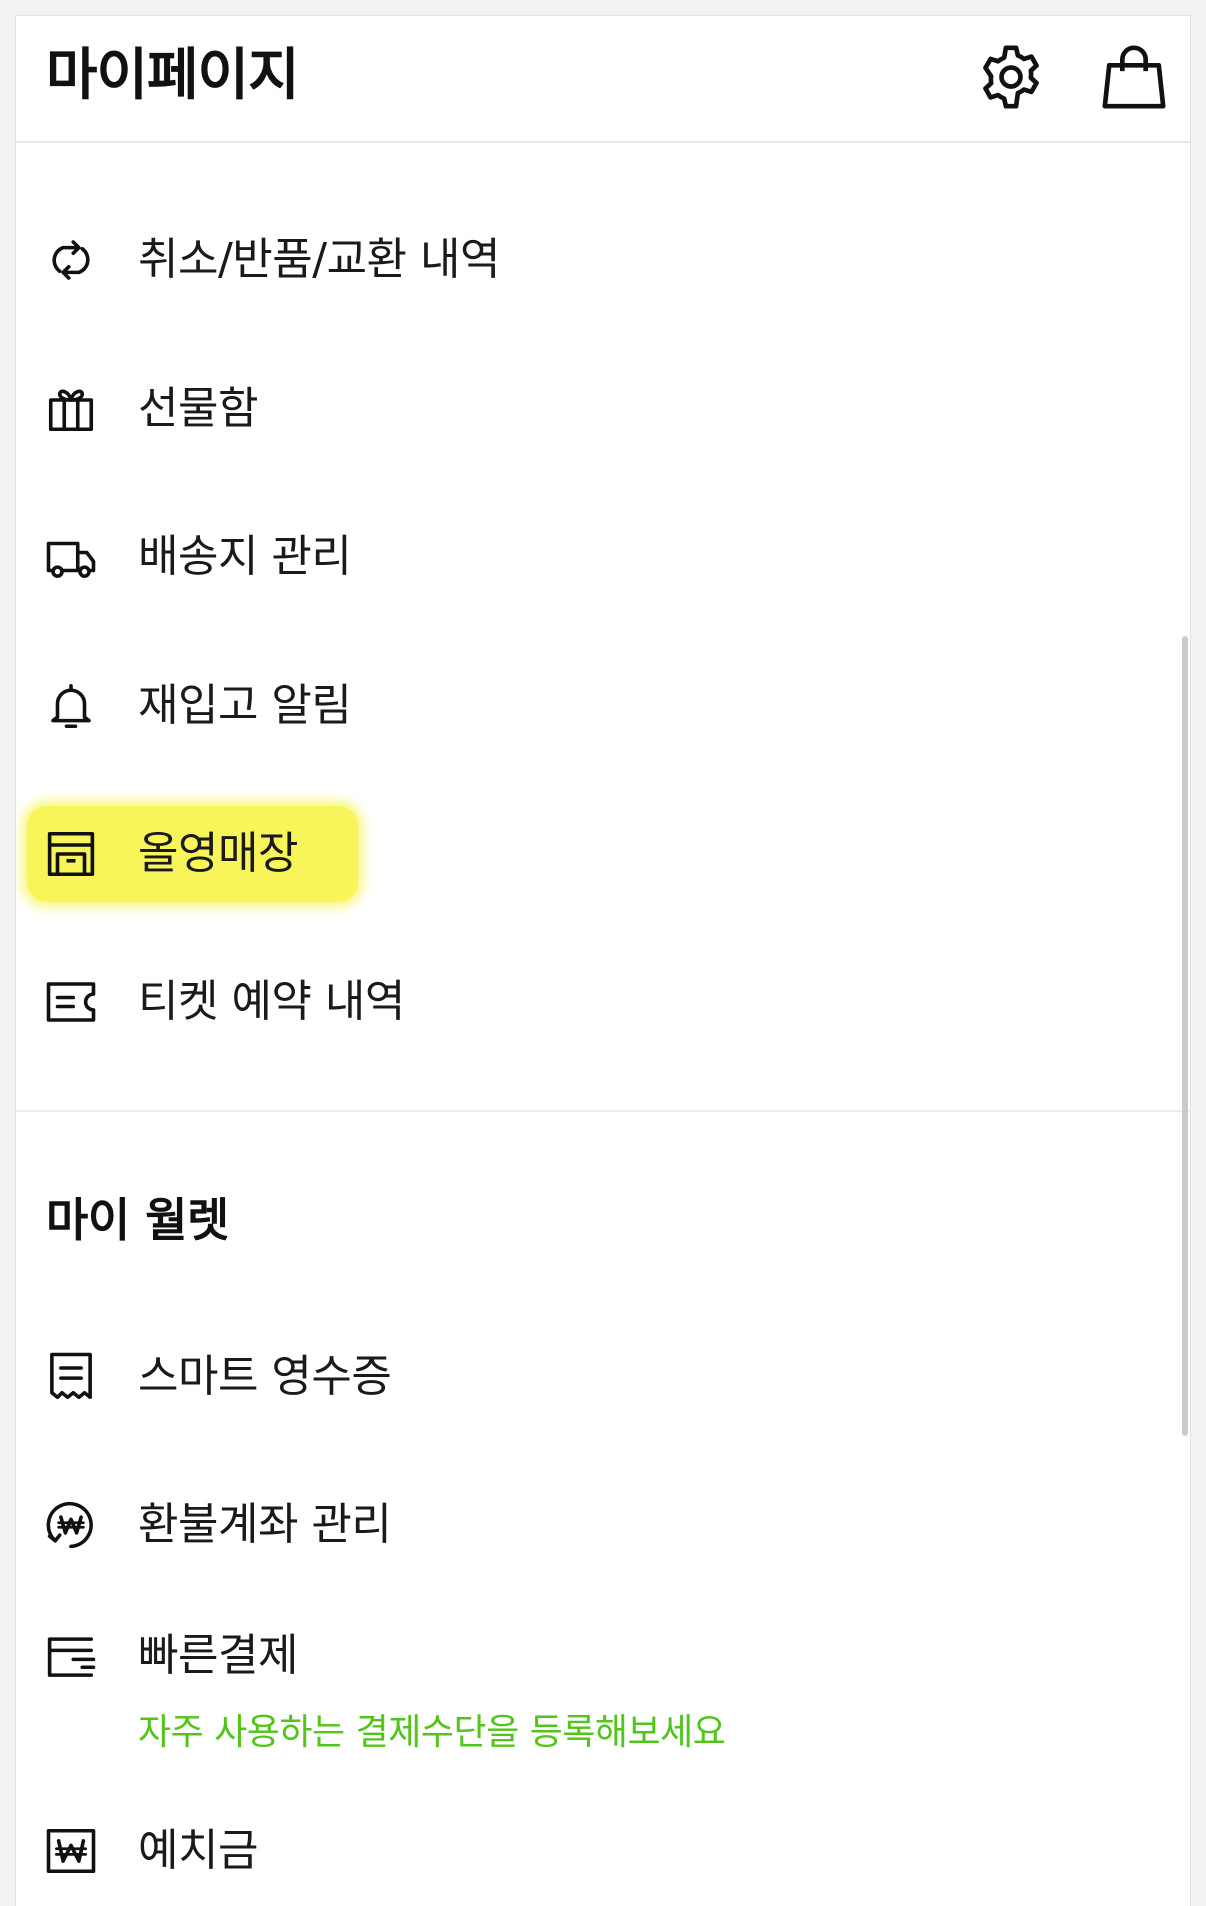 This screenshot has height=1906, width=1206. I want to click on menu-item-label: 스마트 영수증, so click(265, 1376).